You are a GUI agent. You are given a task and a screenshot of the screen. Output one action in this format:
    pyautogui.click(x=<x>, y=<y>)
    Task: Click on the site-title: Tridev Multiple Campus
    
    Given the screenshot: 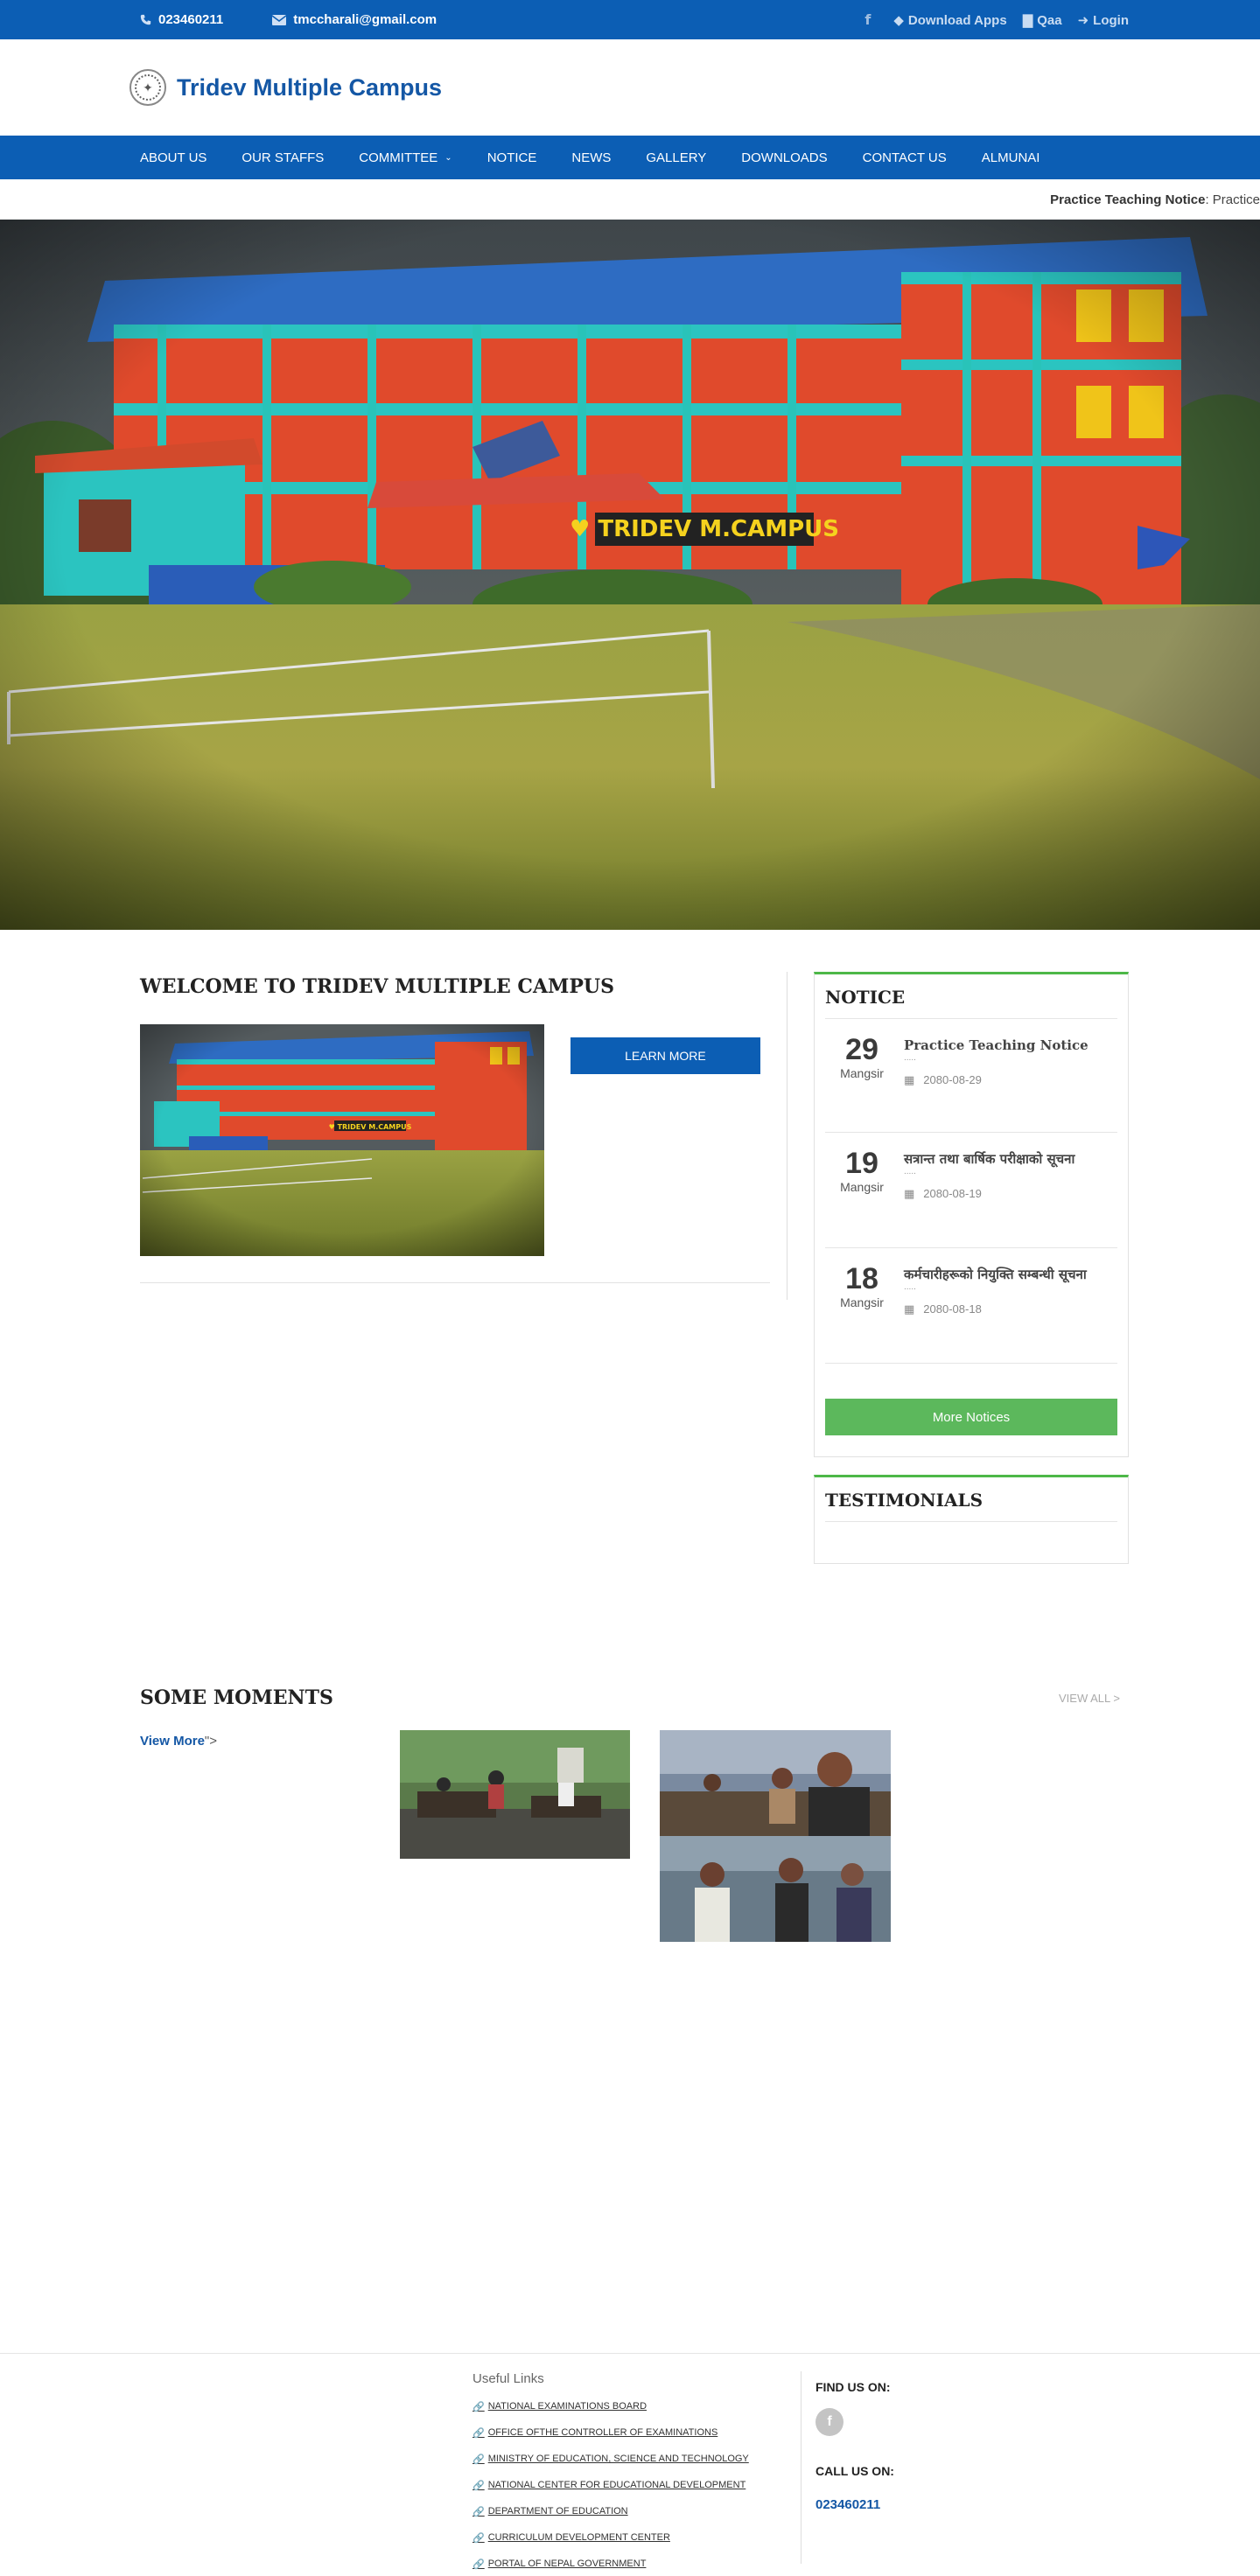 What is the action you would take?
    pyautogui.click(x=309, y=87)
    